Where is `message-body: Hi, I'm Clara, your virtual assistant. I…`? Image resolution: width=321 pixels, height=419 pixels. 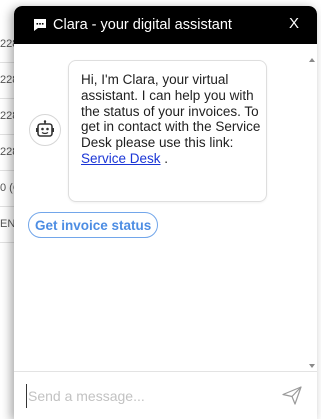
message-body: Hi, I'm Clara, your virtual assistant. I… is located at coordinates (171, 111).